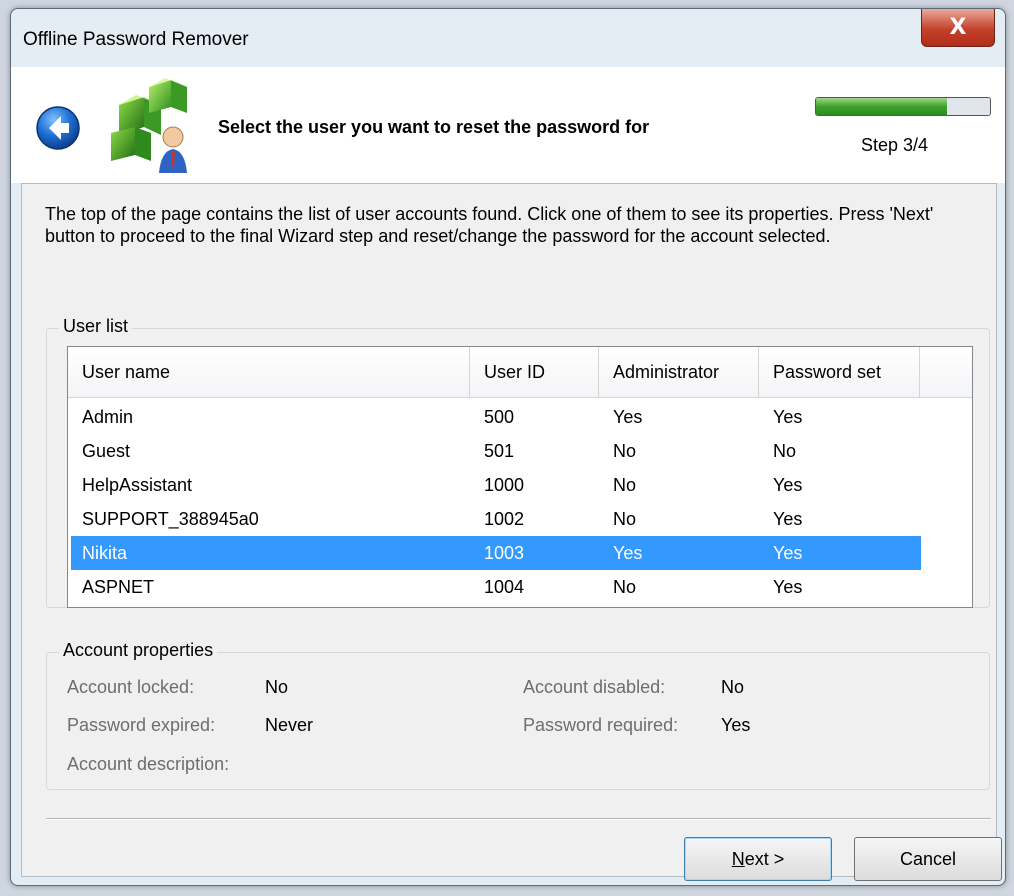  Describe the element at coordinates (149, 125) in the screenshot. I see `cubes-user-logo-icon` at that location.